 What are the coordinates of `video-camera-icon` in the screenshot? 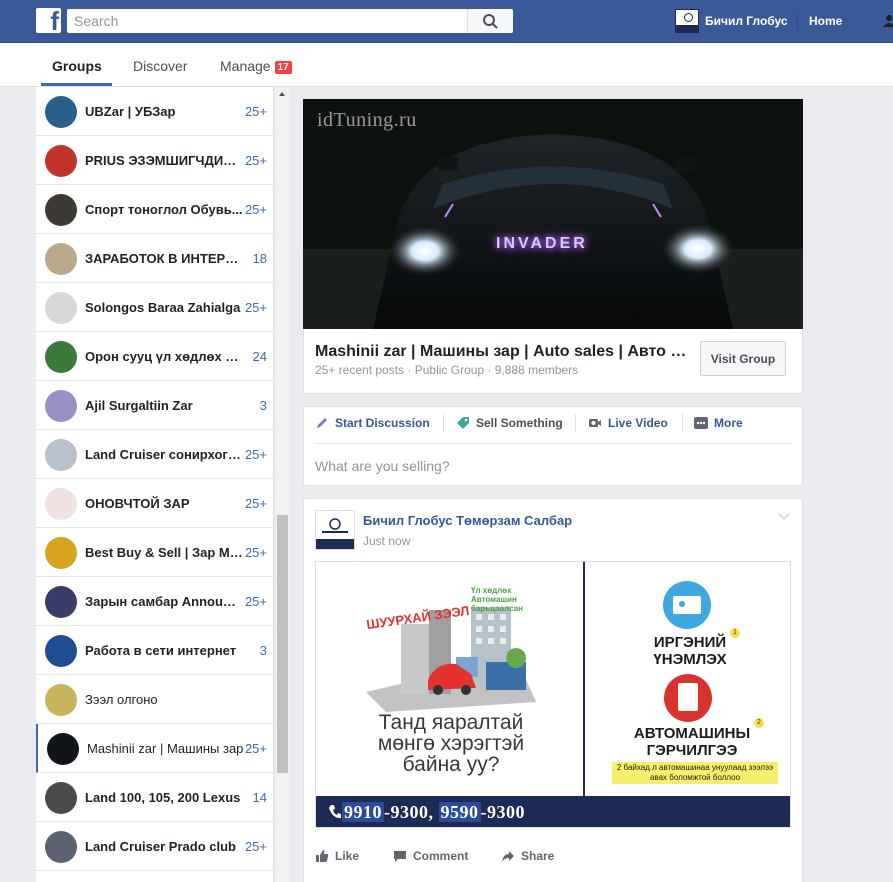 It's located at (595, 423).